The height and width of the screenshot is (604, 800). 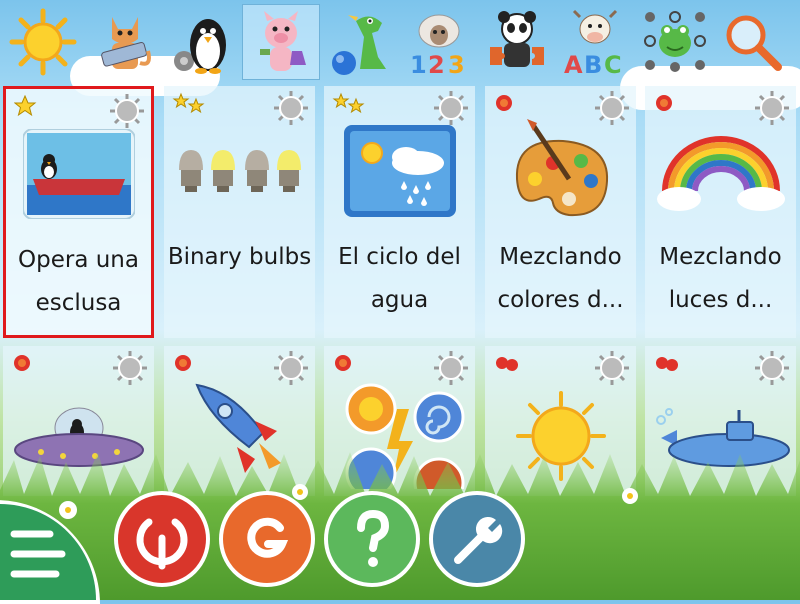 I want to click on panda-puzzle-icon, so click(x=517, y=39).